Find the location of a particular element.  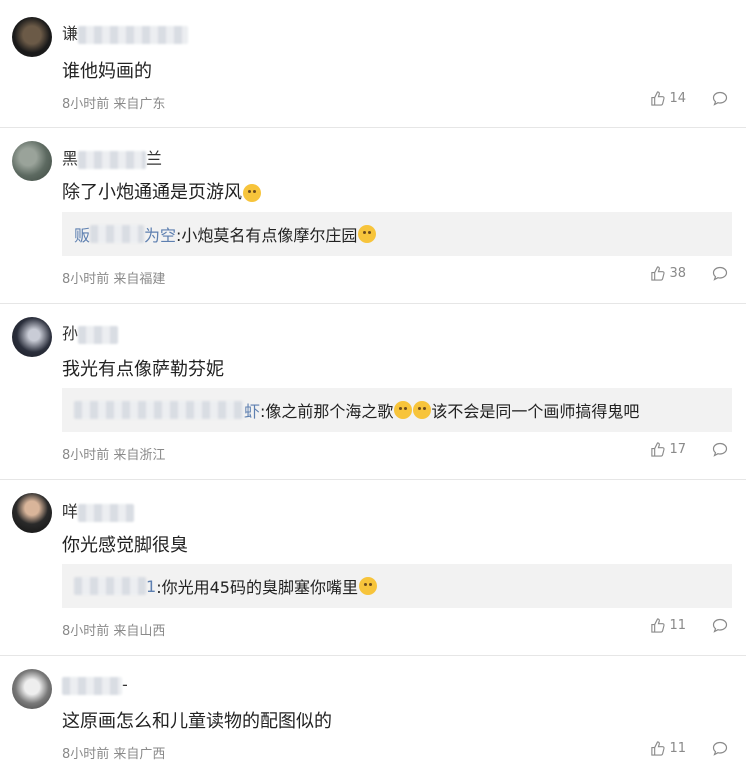

like-button: 38 is located at coordinates (668, 273).